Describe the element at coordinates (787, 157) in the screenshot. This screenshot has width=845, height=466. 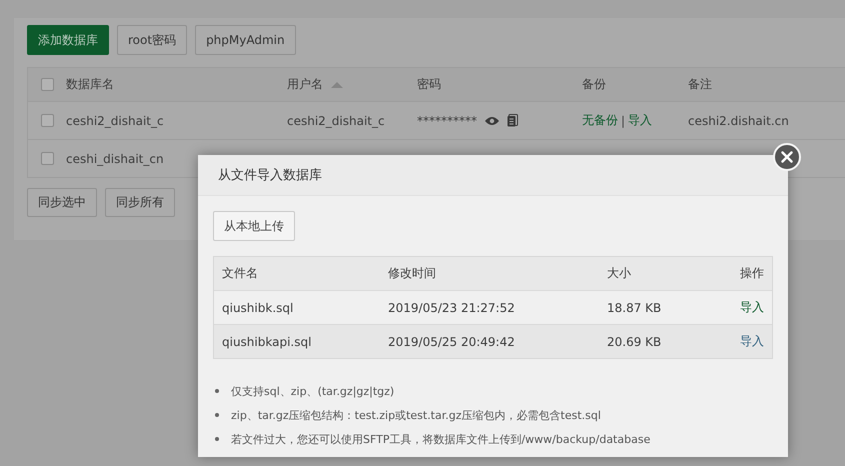
I see `close-icon` at that location.